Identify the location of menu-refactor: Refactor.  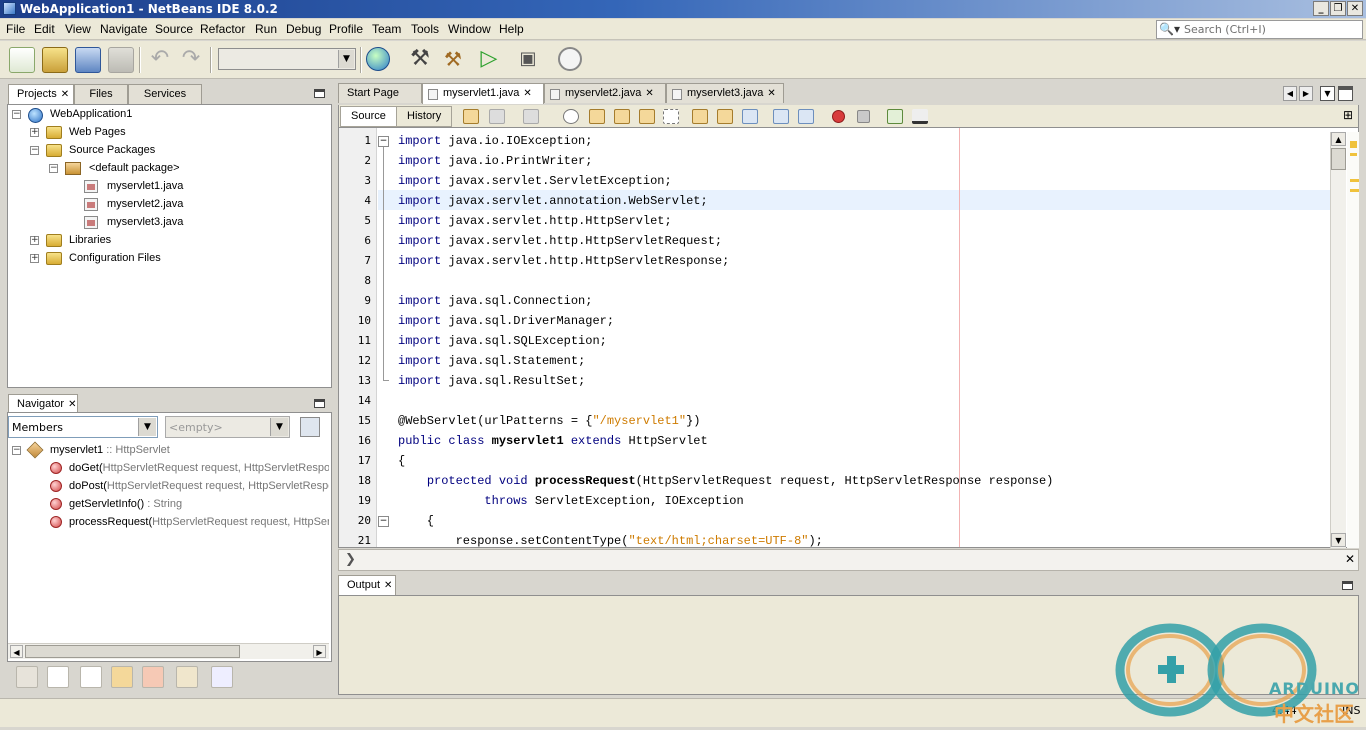
(222, 29).